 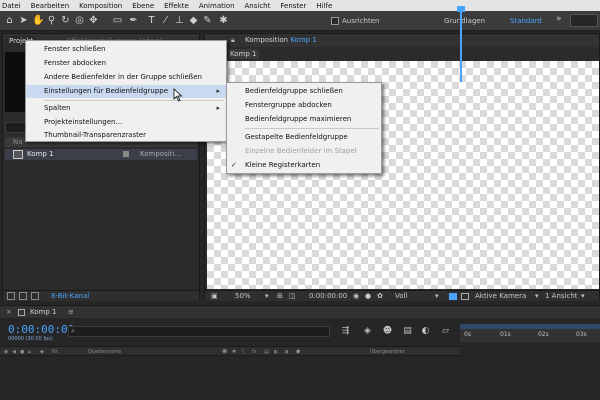 What do you see at coordinates (224, 352) in the screenshot?
I see `shy-switch-icon: ☻` at bounding box center [224, 352].